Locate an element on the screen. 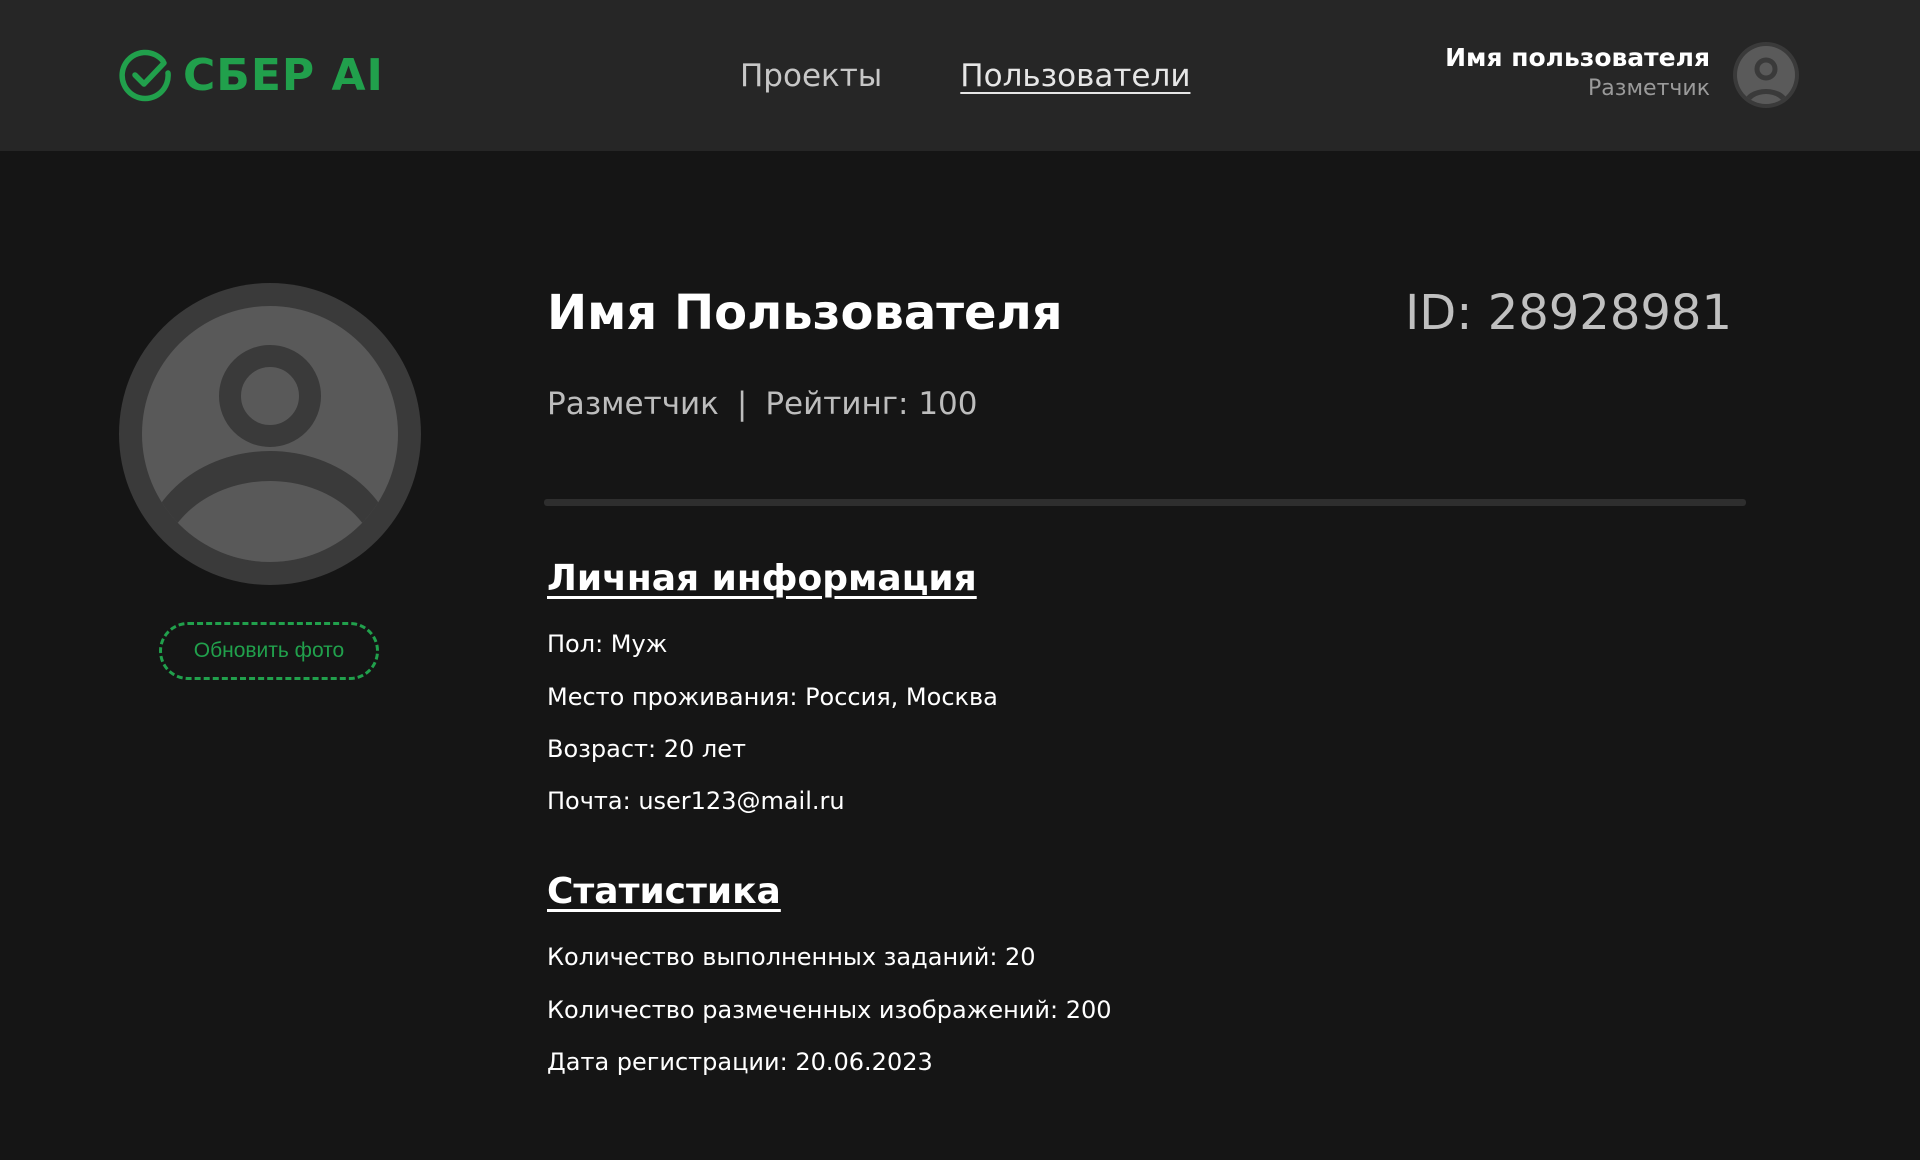 This screenshot has height=1160, width=1920. info-gender: Пол: Муж is located at coordinates (607, 644).